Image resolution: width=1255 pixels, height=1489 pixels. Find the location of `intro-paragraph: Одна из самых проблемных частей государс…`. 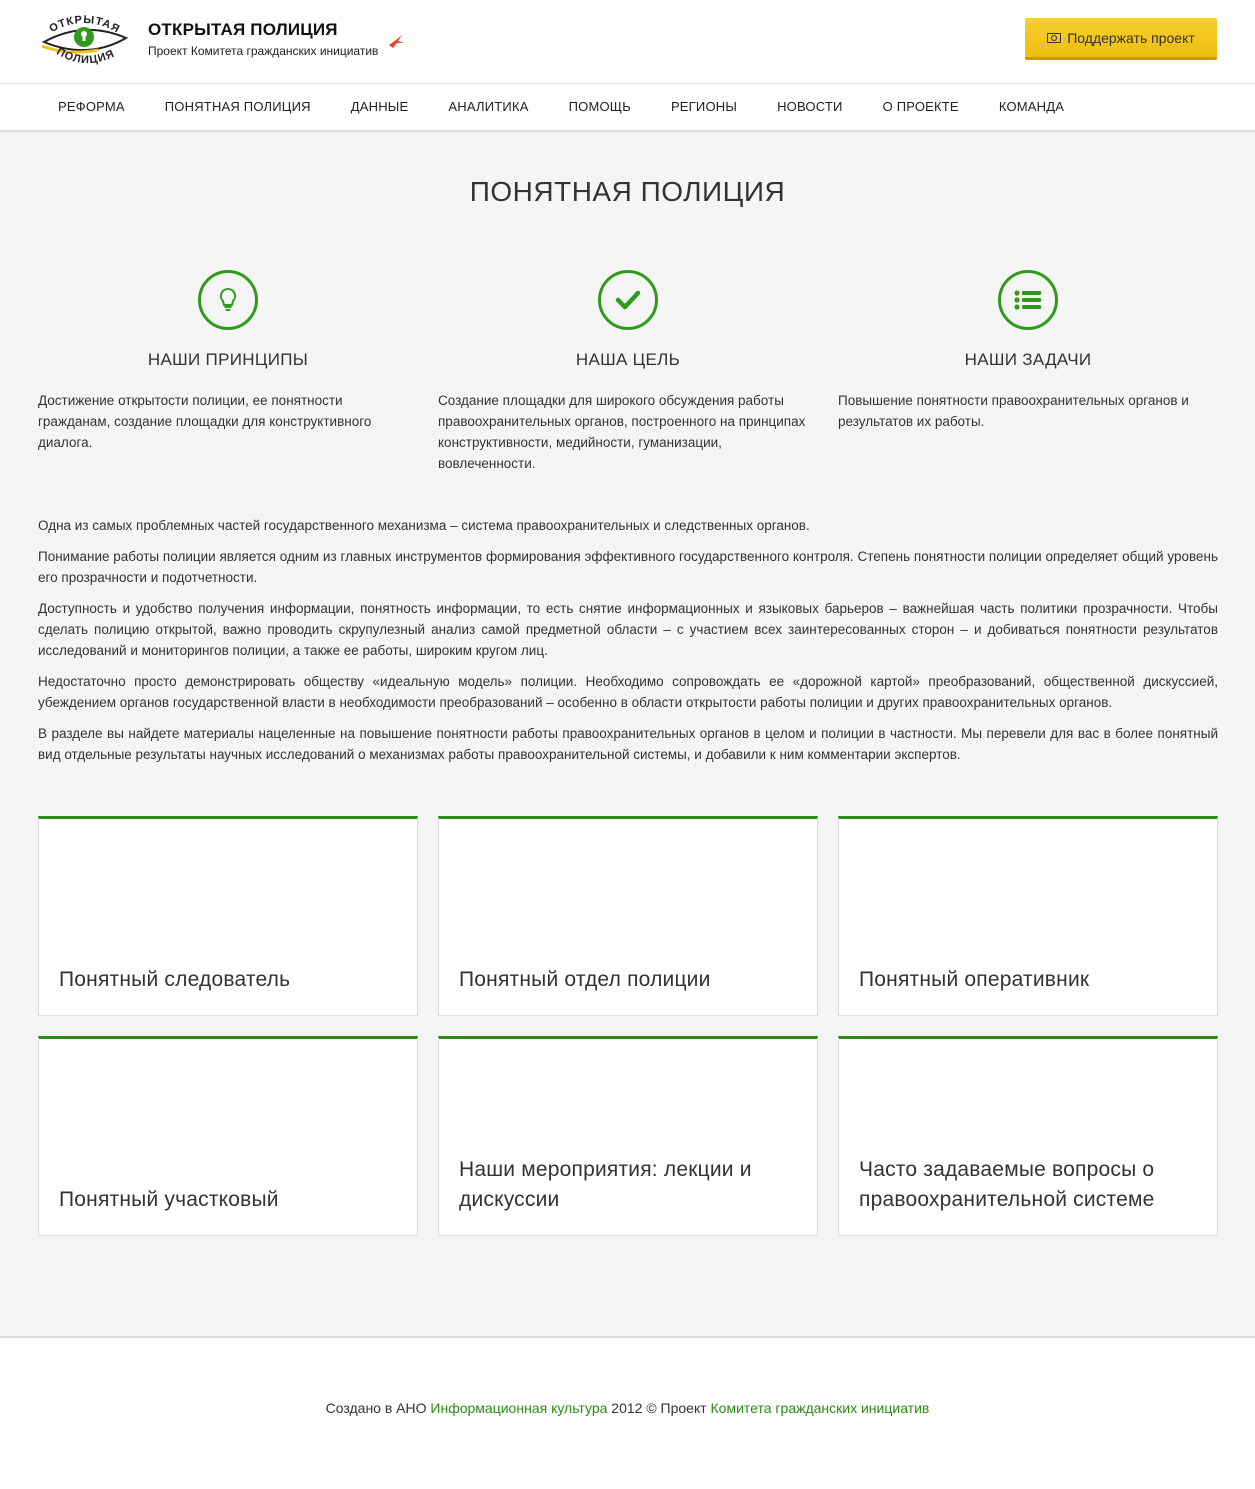

intro-paragraph: Одна из самых проблемных частей государс… is located at coordinates (424, 525).